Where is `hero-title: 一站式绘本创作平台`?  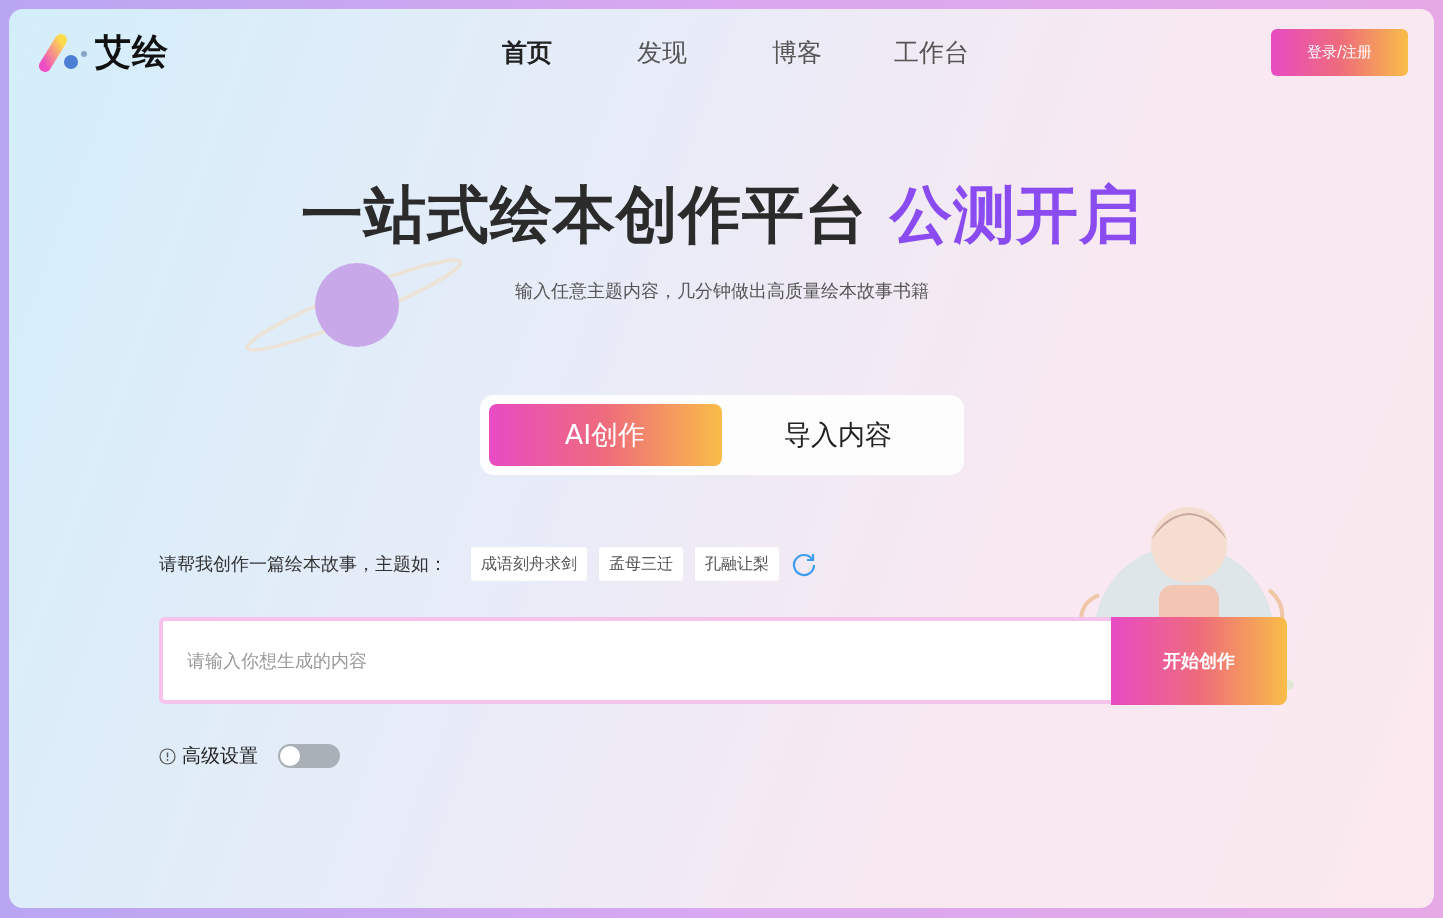 hero-title: 一站式绘本创作平台 is located at coordinates (584, 214).